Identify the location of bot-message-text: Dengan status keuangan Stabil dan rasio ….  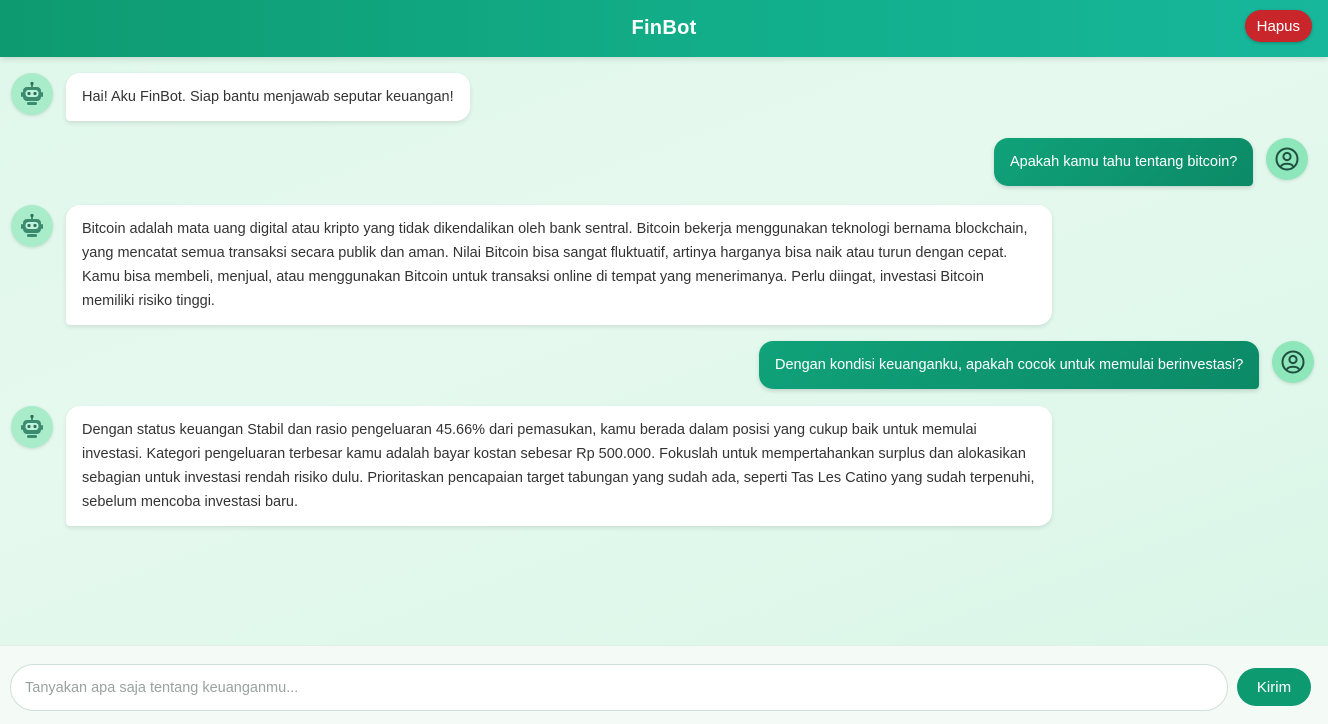
(559, 466).